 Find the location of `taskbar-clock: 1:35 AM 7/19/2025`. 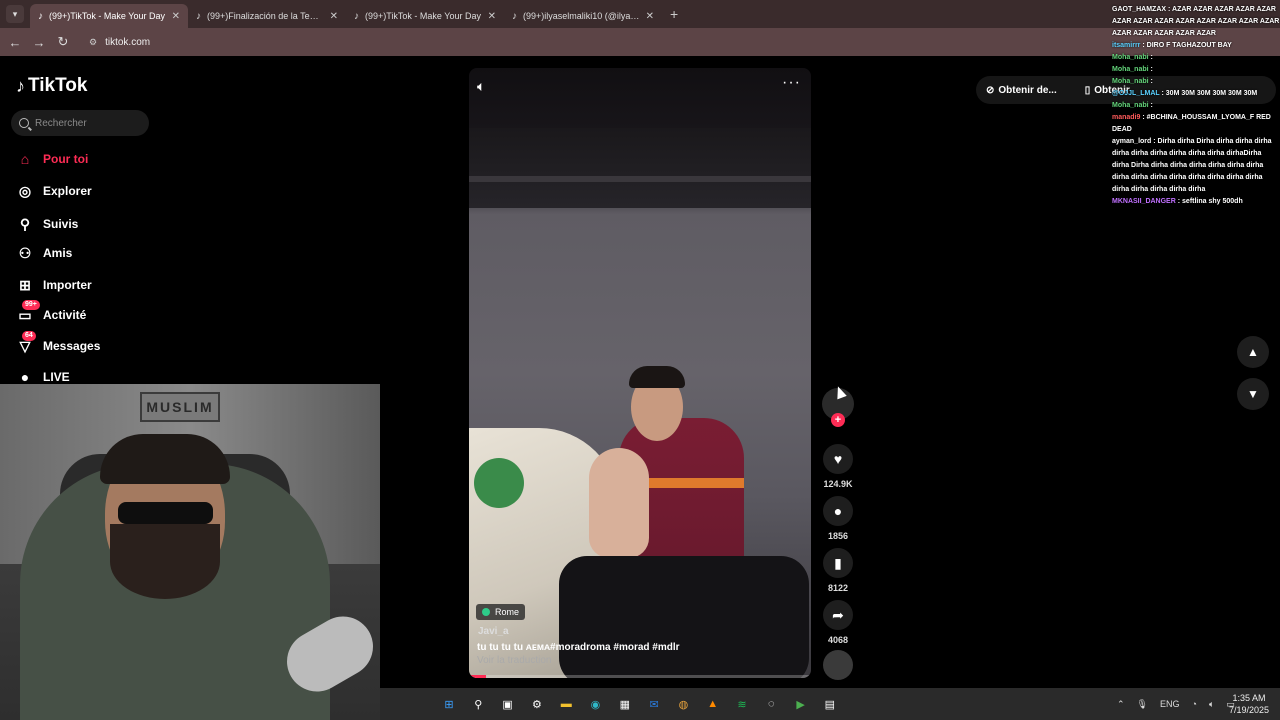

taskbar-clock: 1:35 AM 7/19/2025 is located at coordinates (1249, 704).